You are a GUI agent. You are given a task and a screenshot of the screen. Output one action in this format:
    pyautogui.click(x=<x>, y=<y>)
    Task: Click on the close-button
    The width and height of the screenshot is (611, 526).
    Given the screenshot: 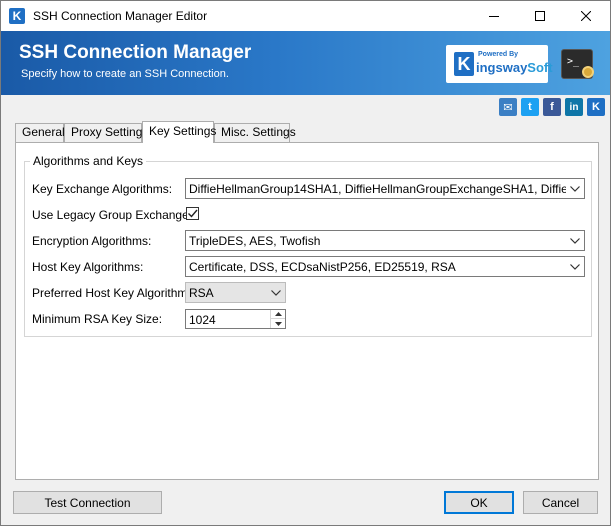 What is the action you would take?
    pyautogui.click(x=586, y=16)
    